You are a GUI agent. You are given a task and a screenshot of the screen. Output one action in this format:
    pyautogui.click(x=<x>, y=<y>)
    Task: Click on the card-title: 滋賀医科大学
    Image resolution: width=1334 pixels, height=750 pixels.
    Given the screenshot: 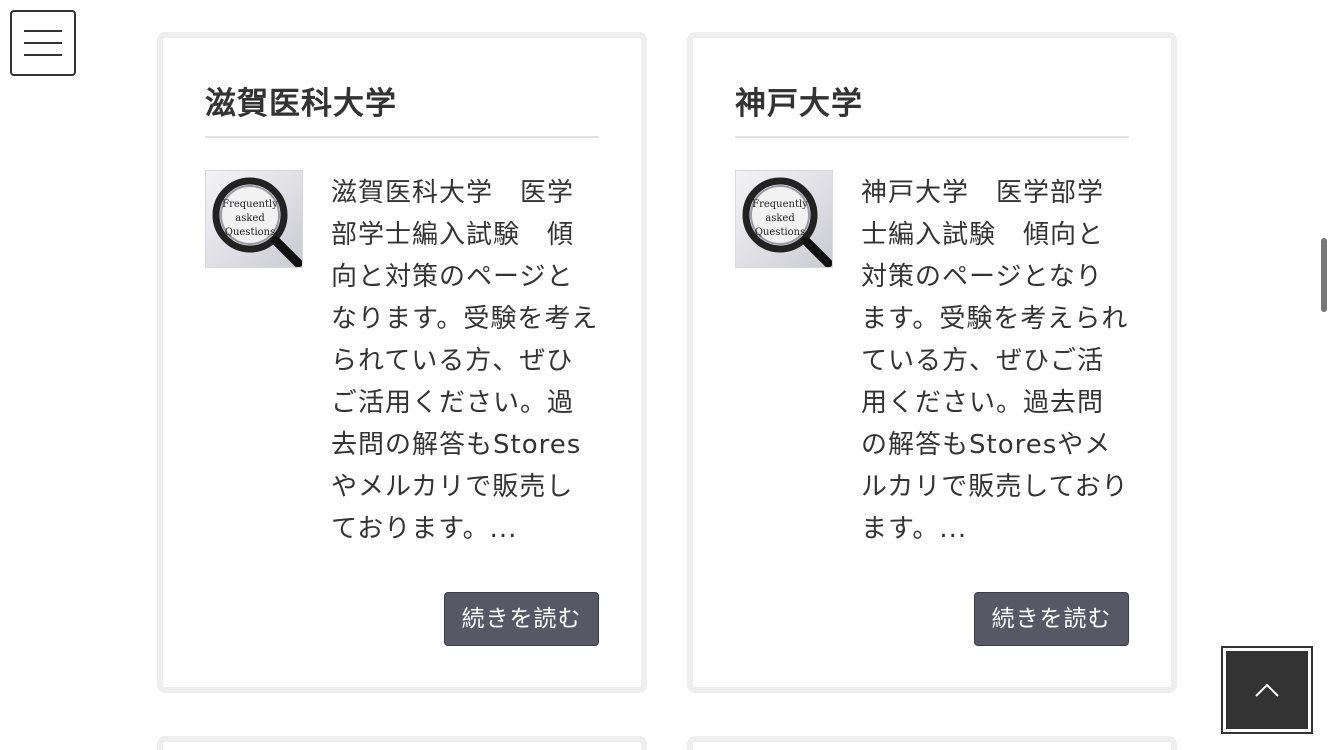 What is the action you would take?
    pyautogui.click(x=402, y=104)
    